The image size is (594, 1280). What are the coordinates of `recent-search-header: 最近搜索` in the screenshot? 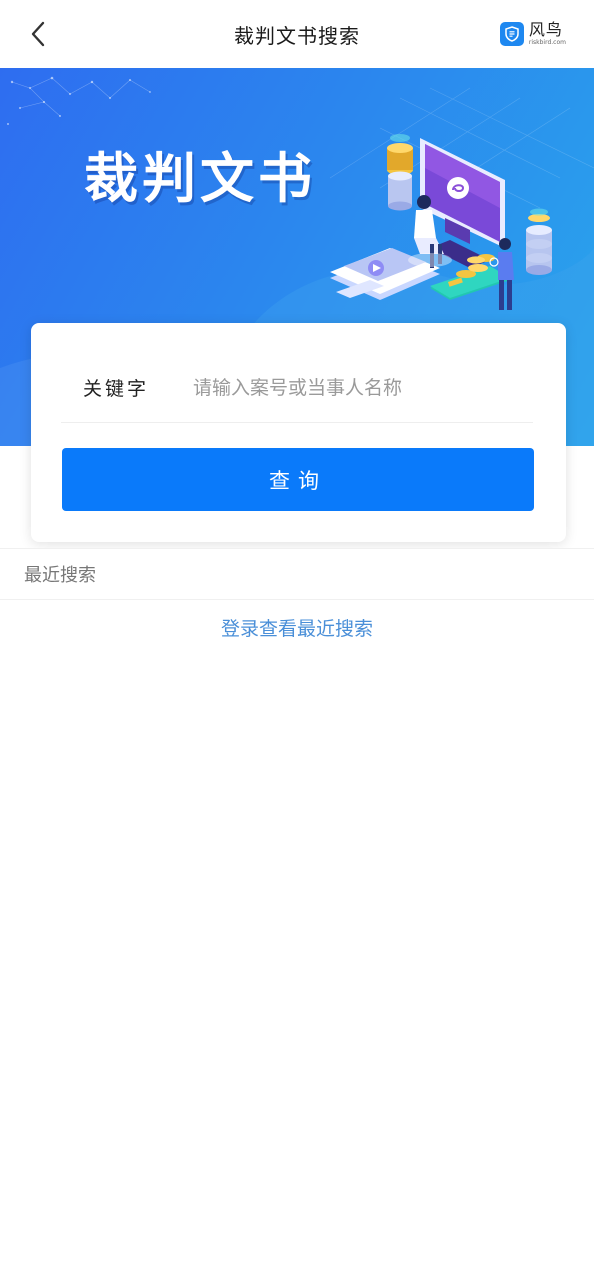 It's located at (297, 574).